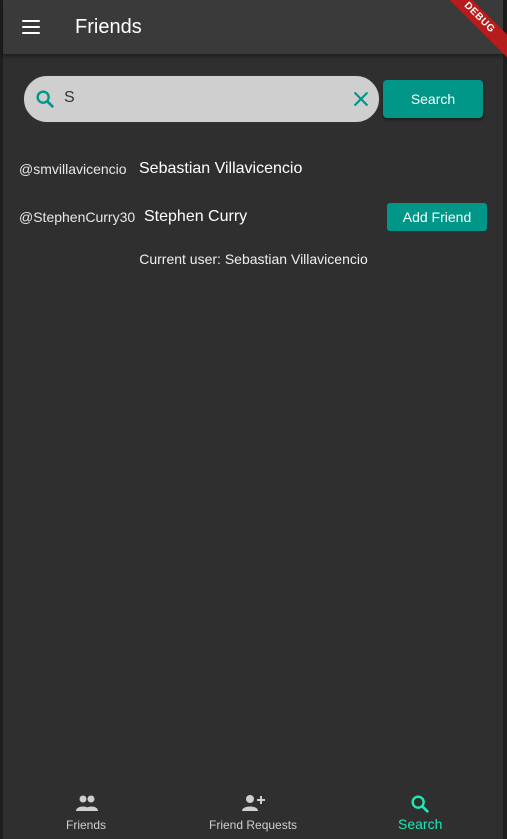 The width and height of the screenshot is (507, 839). What do you see at coordinates (196, 216) in the screenshot?
I see `result-name: Stephen Curry` at bounding box center [196, 216].